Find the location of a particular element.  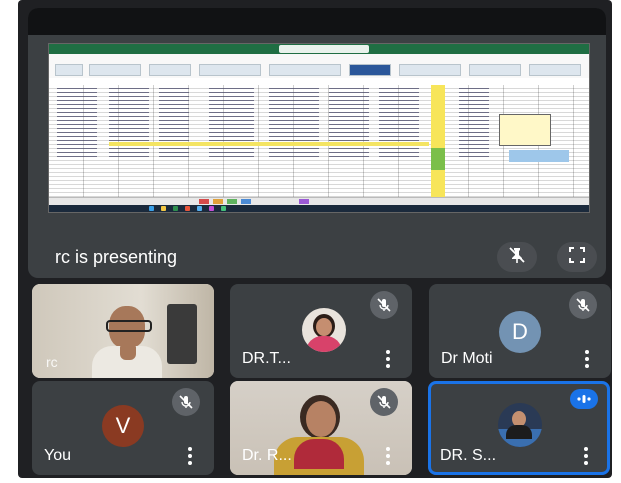

speaking-indicator is located at coordinates (584, 399).